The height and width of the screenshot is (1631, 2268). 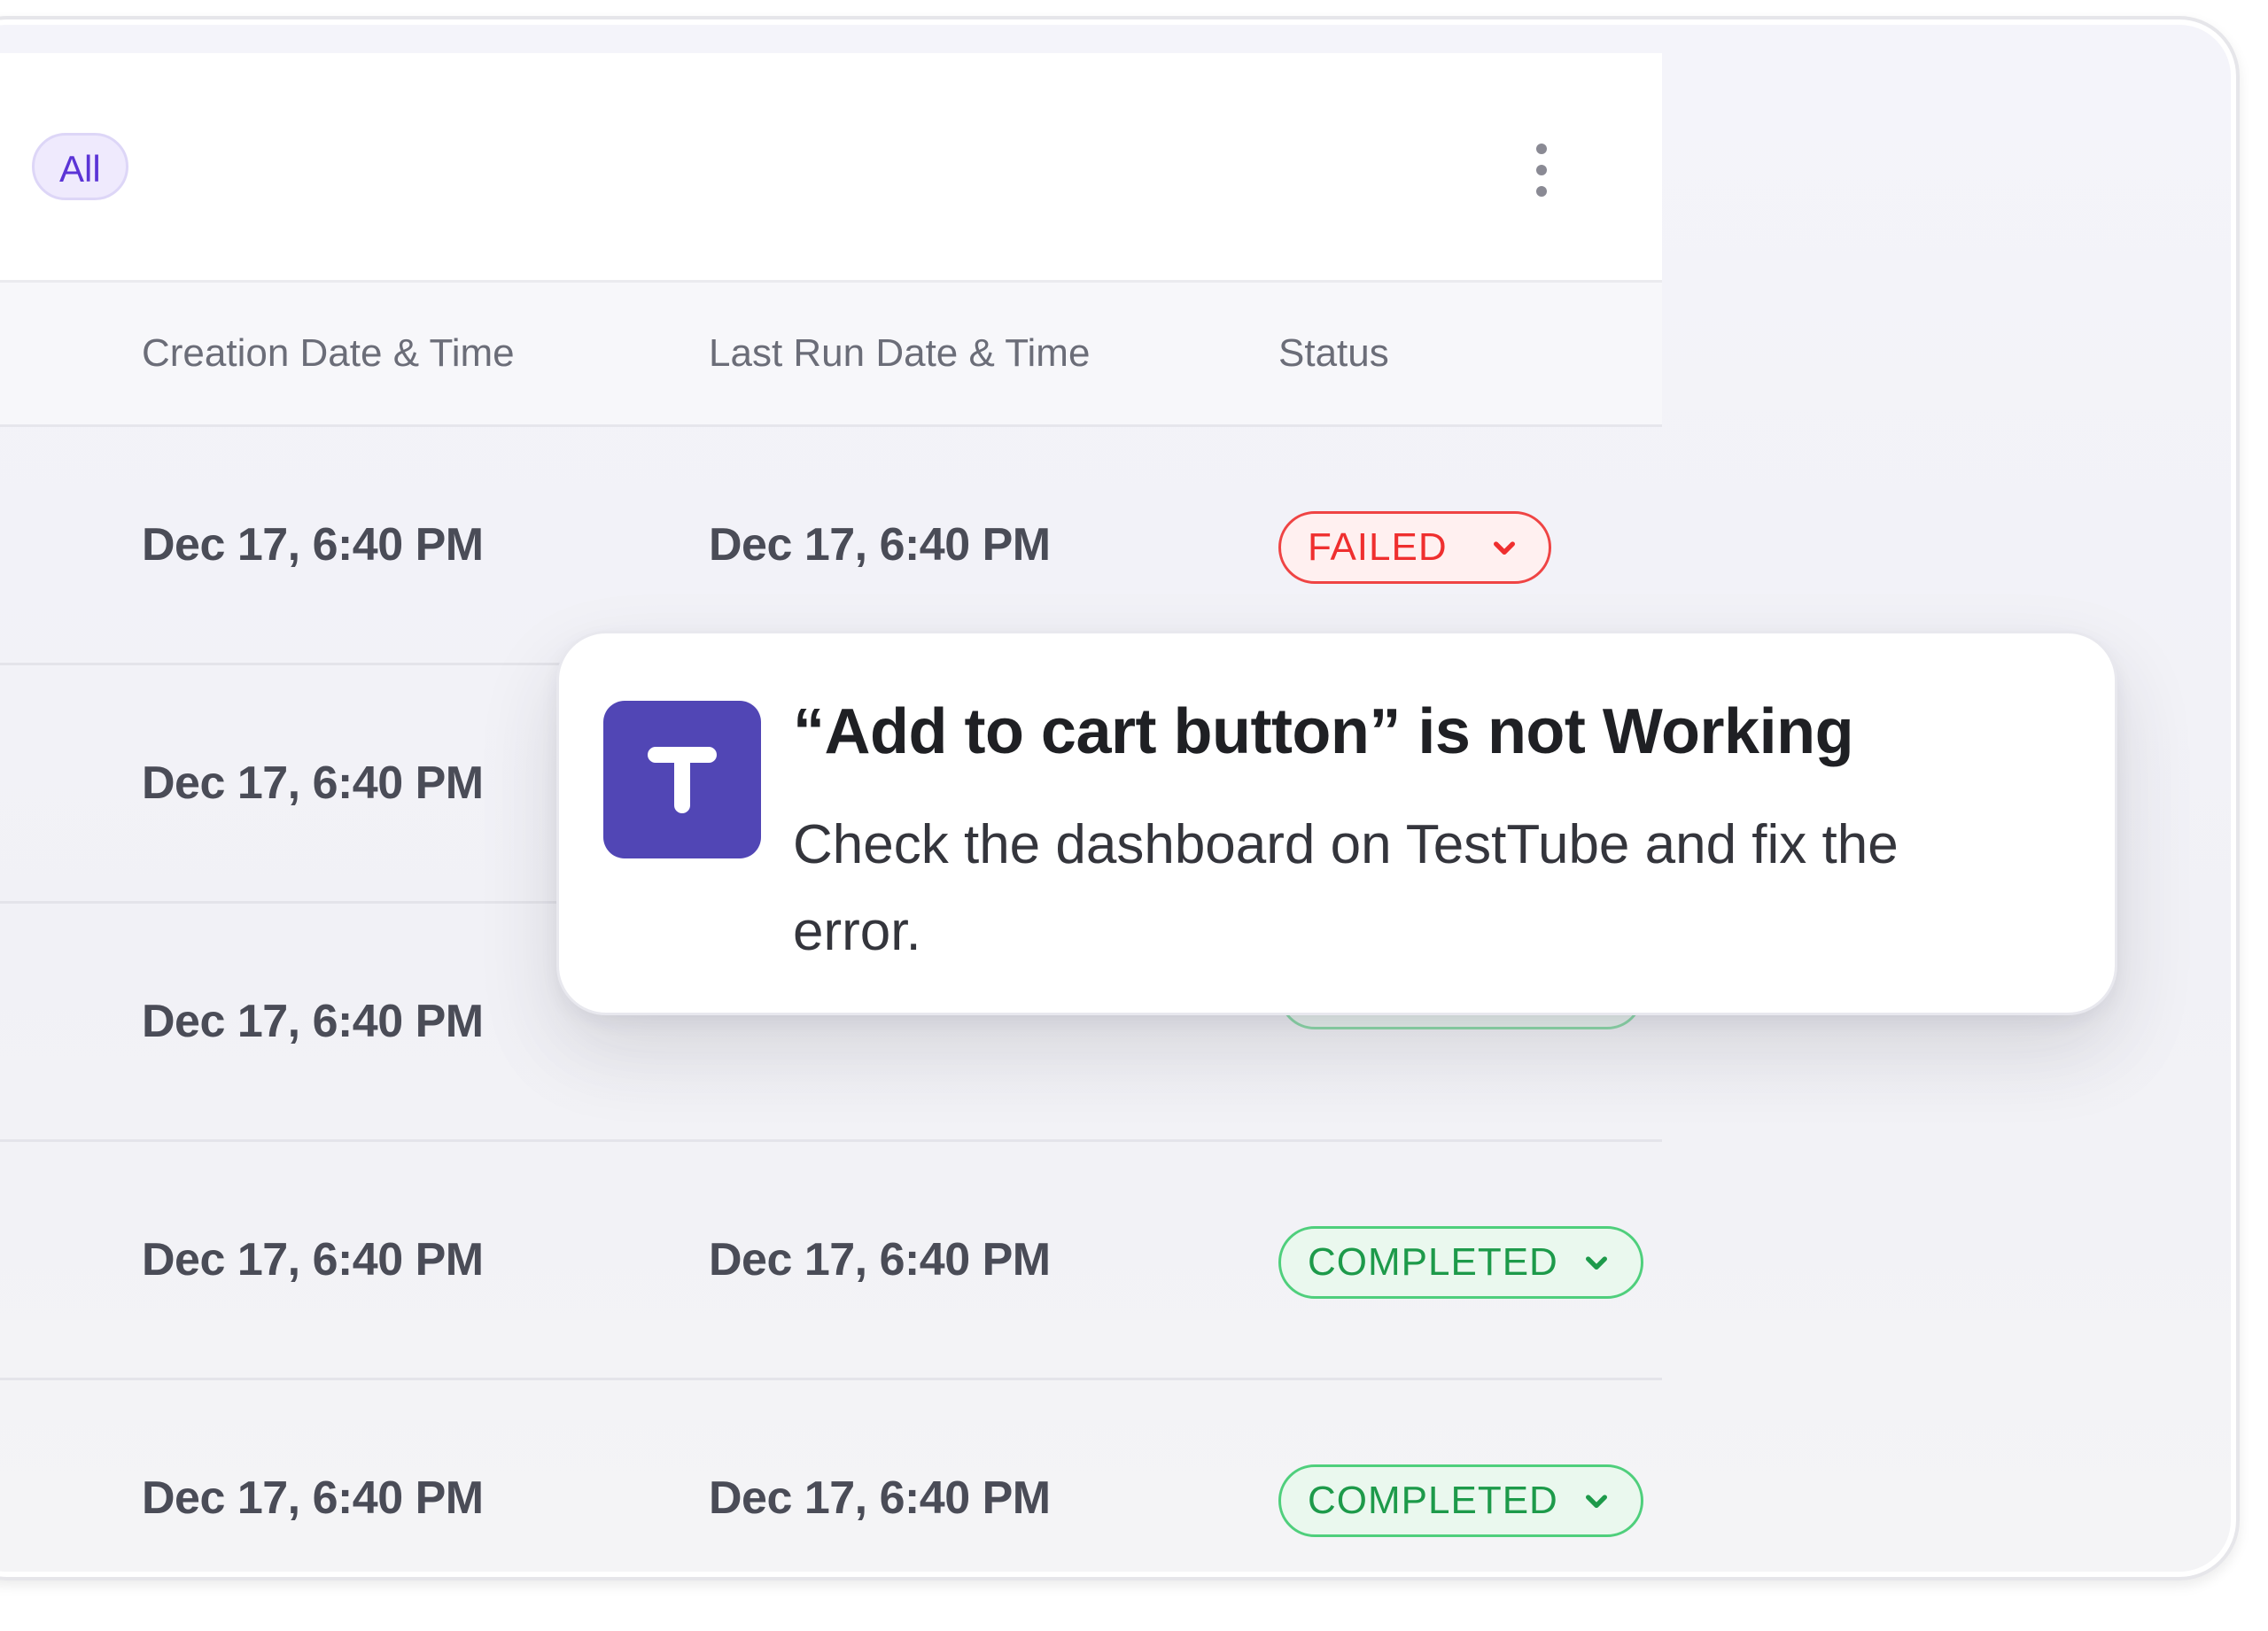 I want to click on testtube-logo-icon, so click(x=682, y=779).